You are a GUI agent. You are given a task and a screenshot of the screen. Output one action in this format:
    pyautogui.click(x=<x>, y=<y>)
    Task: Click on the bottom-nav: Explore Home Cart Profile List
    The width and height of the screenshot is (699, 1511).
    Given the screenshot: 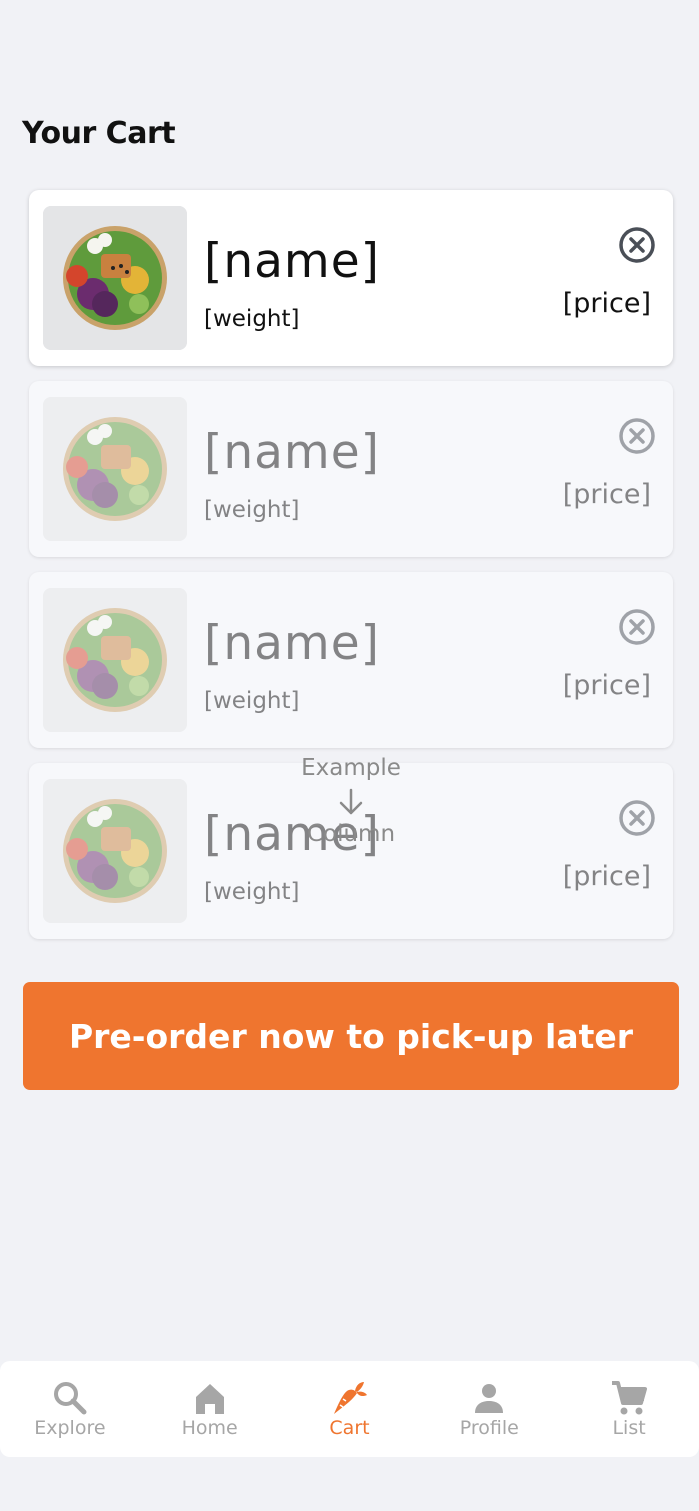 What is the action you would take?
    pyautogui.click(x=349, y=1409)
    